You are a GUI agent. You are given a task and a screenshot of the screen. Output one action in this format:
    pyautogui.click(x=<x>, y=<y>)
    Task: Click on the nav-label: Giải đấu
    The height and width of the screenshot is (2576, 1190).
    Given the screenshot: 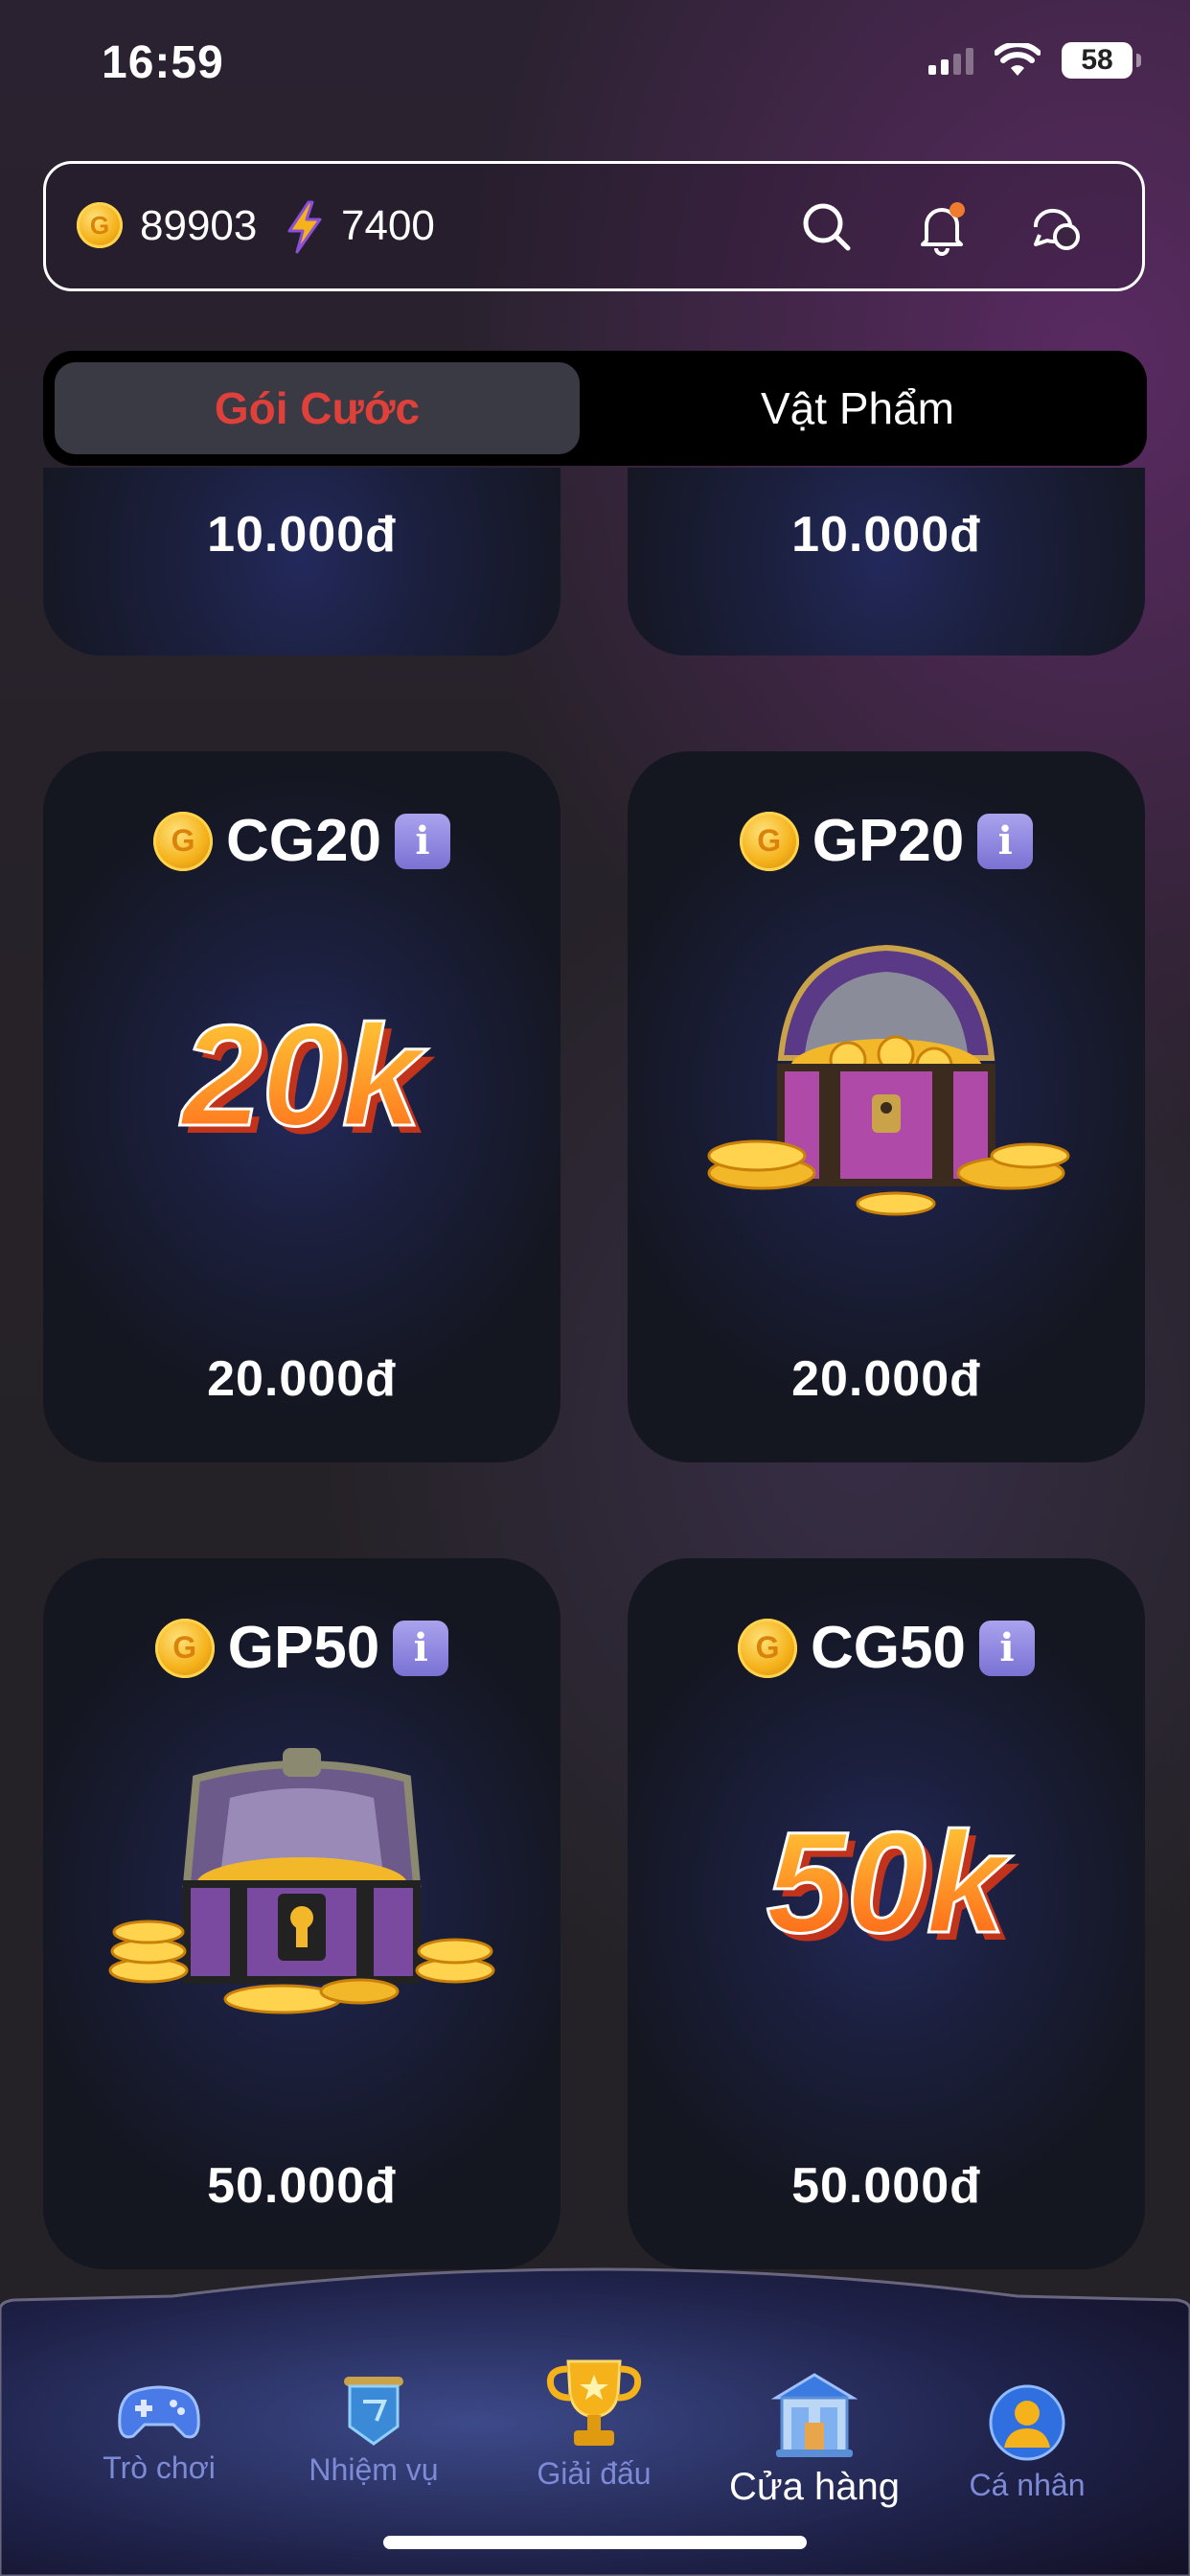 What is the action you would take?
    pyautogui.click(x=594, y=2473)
    